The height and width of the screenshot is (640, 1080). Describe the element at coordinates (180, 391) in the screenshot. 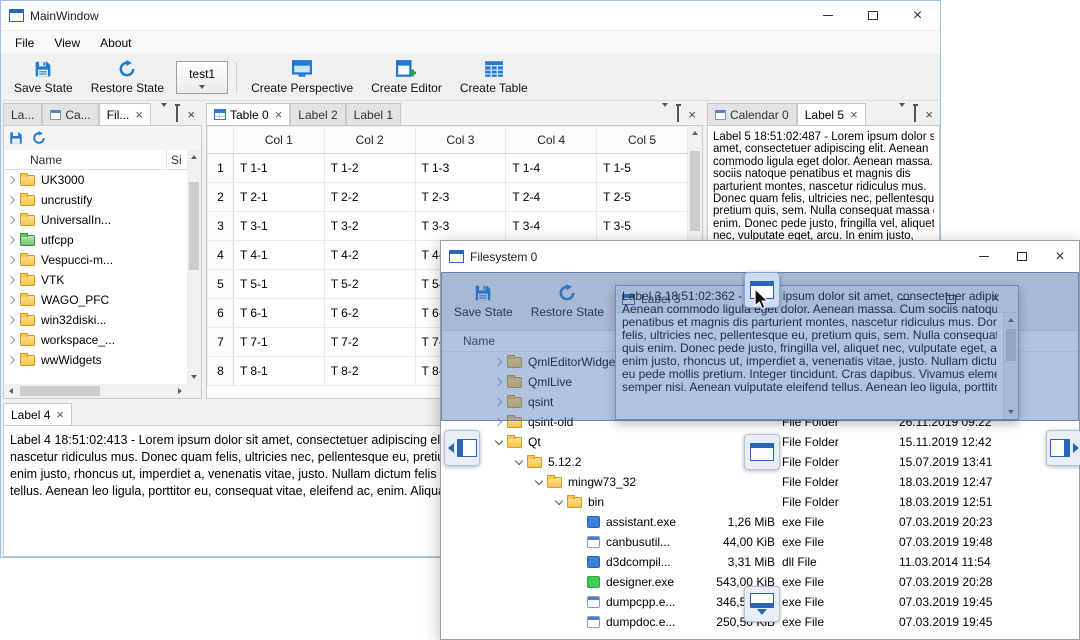

I see `scroll-right-button` at that location.